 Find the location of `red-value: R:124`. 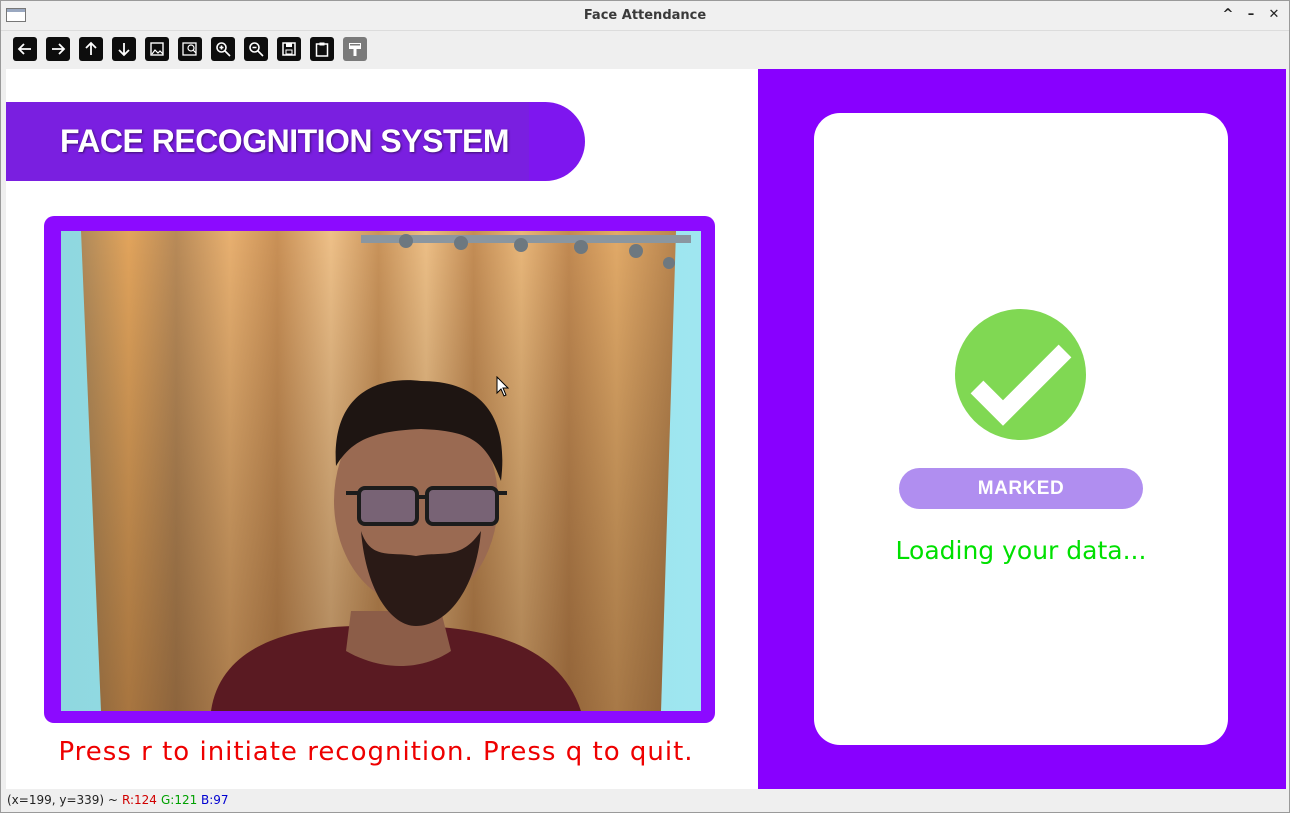

red-value: R:124 is located at coordinates (139, 800).